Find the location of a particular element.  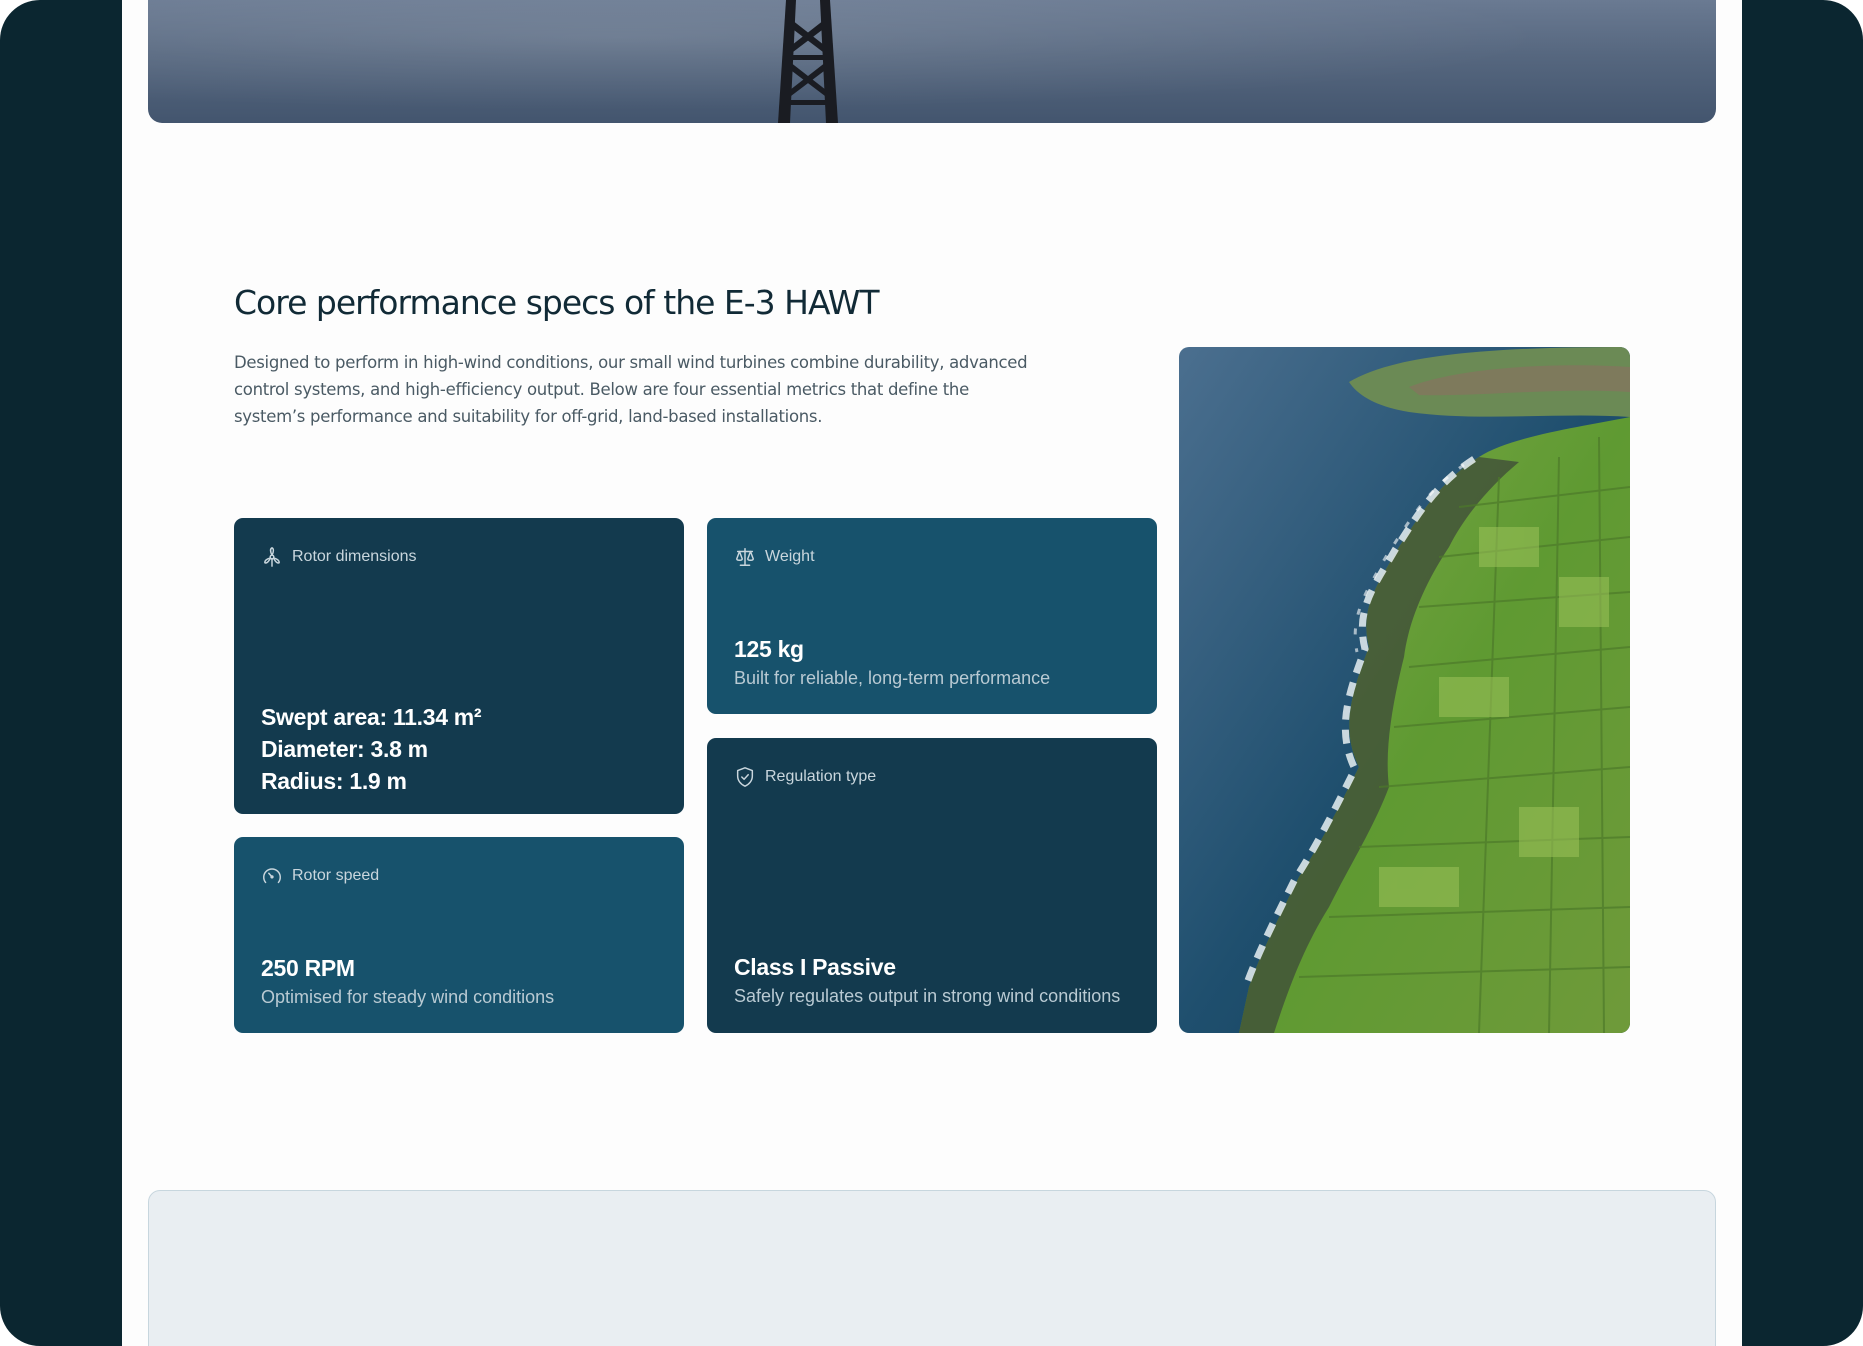

diameter-value: Diameter: 3.8 m is located at coordinates (344, 749).